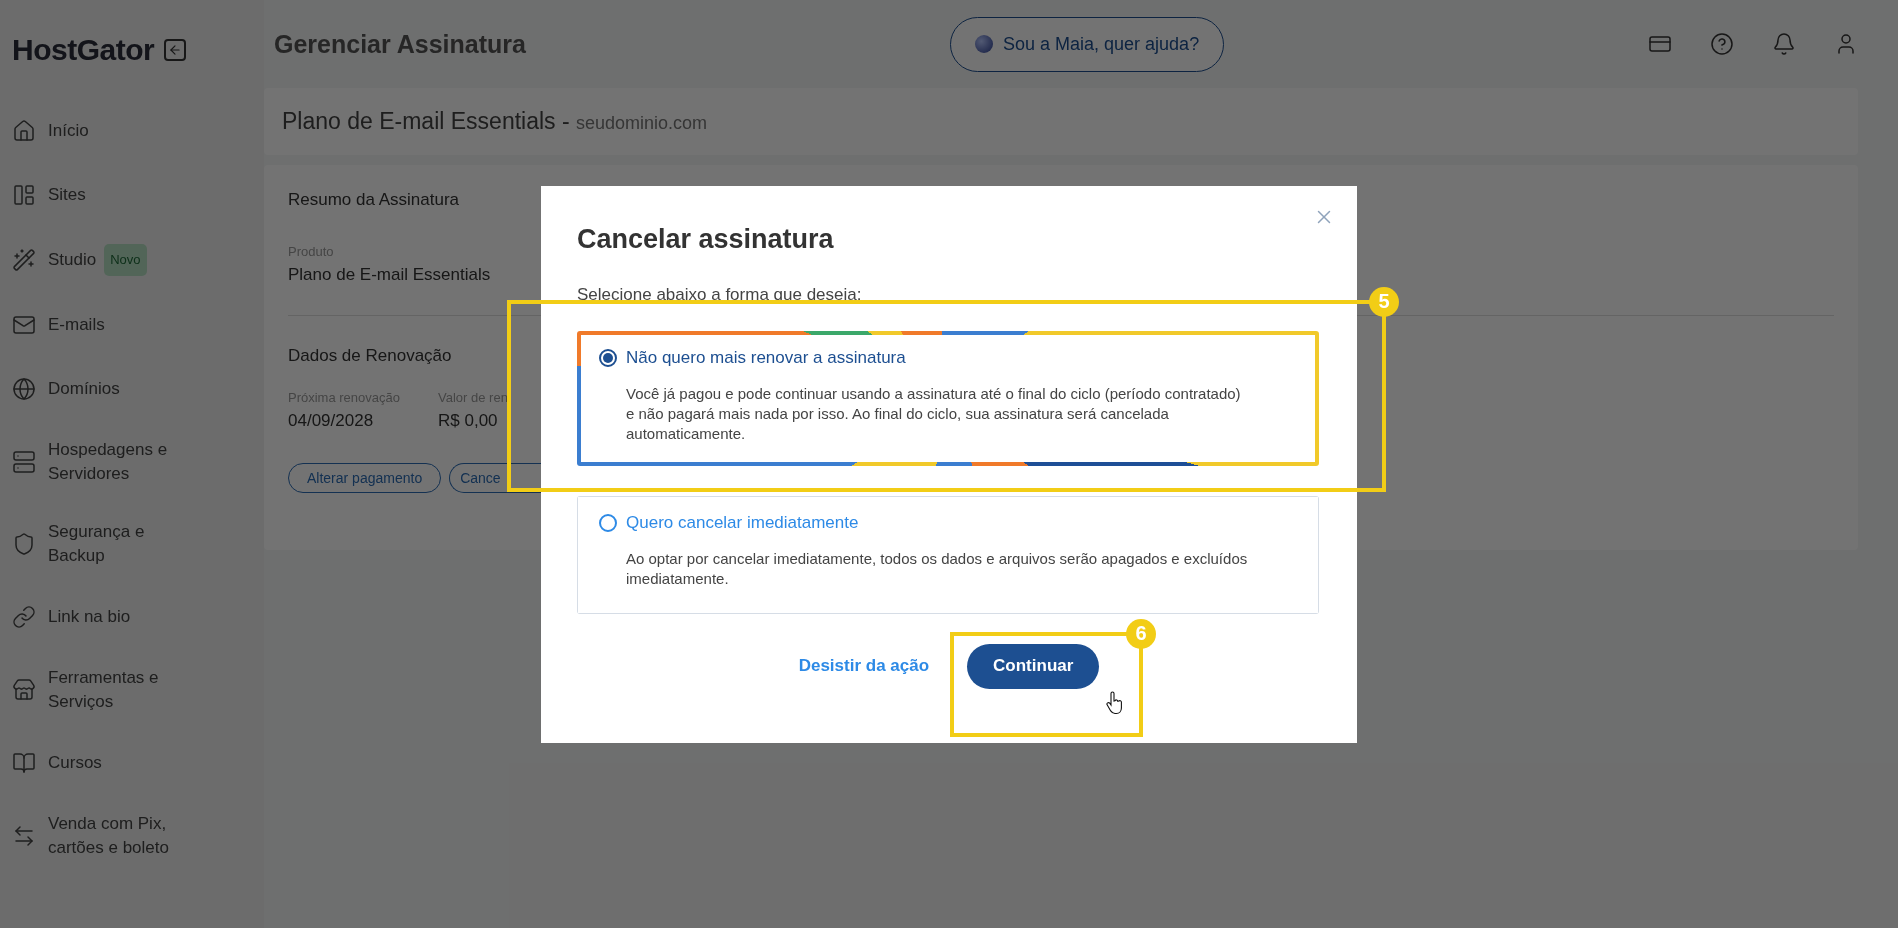 The height and width of the screenshot is (928, 1898). I want to click on cancel-link: Desistir da ação, so click(864, 666).